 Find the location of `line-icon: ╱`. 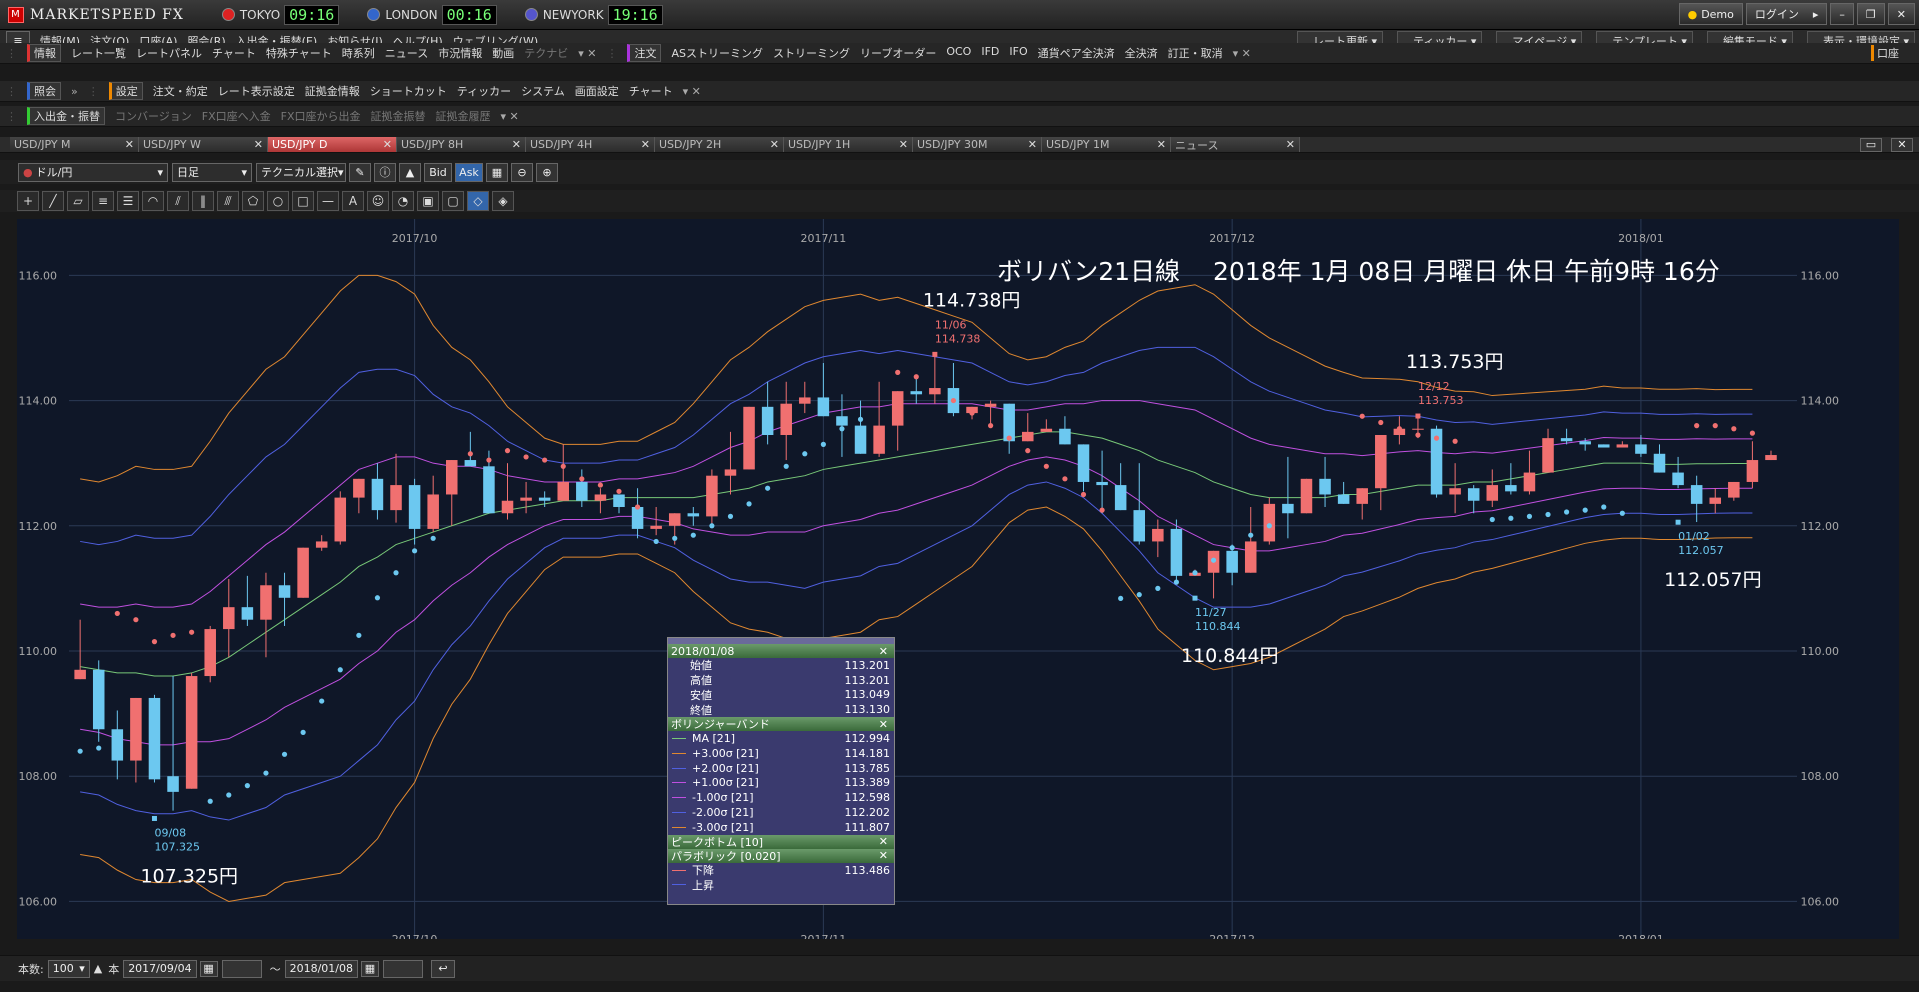

line-icon: ╱ is located at coordinates (53, 201).